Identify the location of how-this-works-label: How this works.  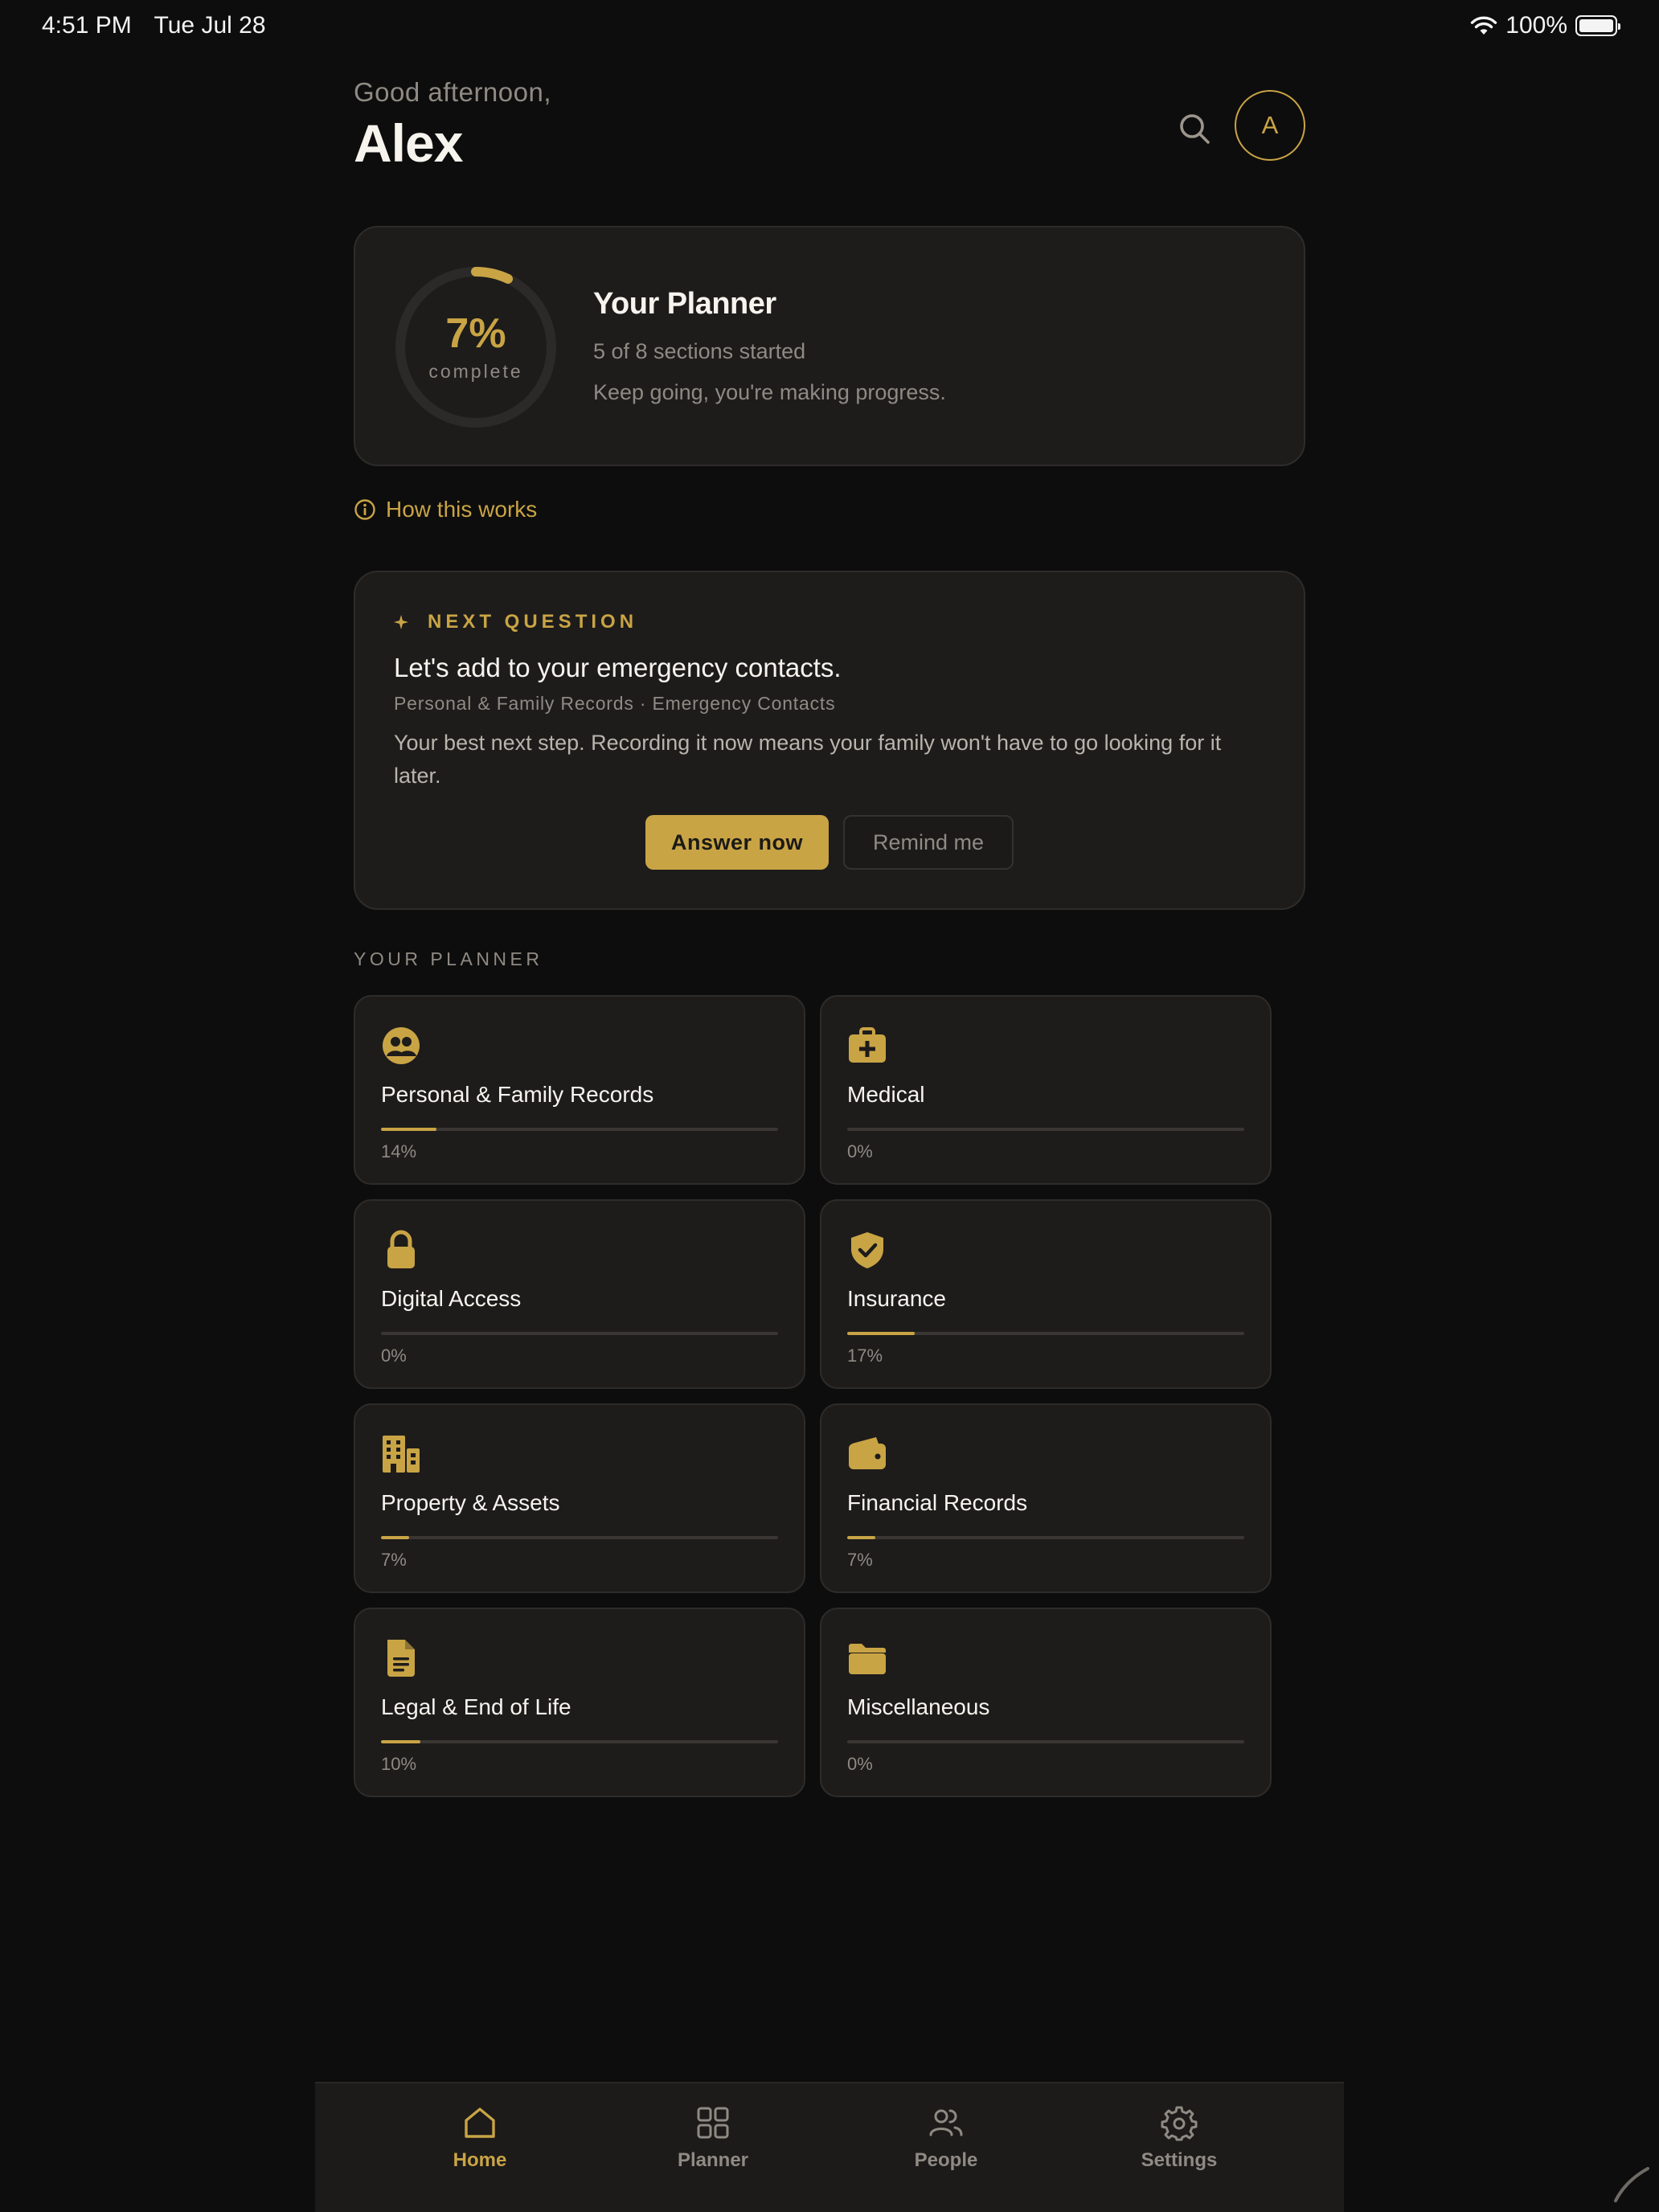
(462, 509).